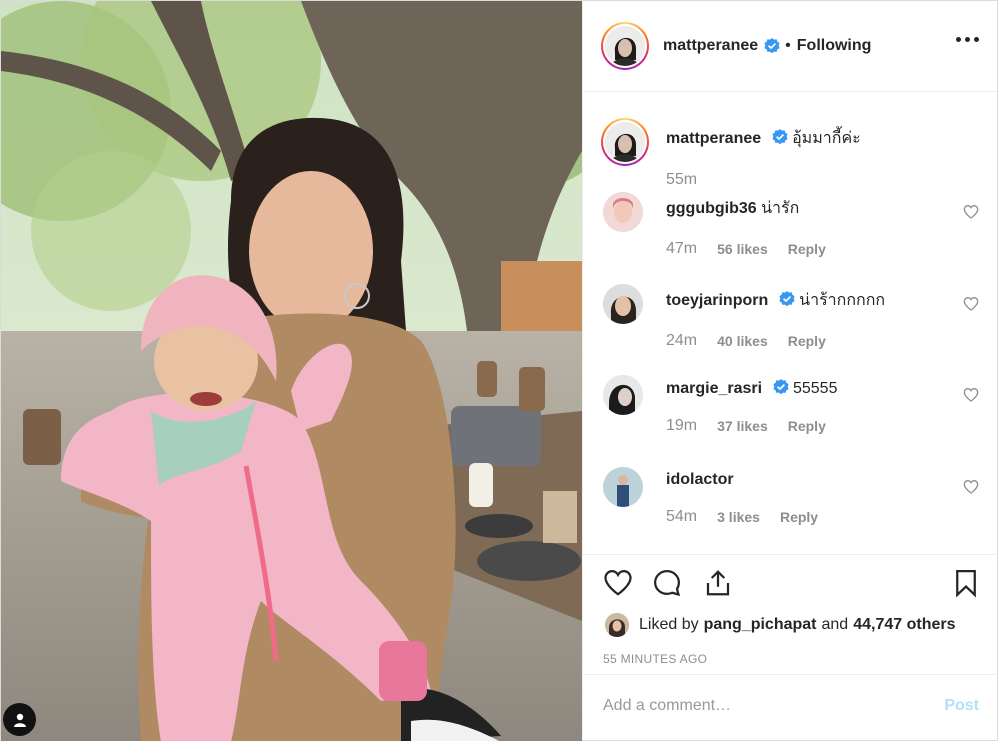 This screenshot has height=741, width=998. Describe the element at coordinates (835, 624) in the screenshot. I see `liked-by-connector: and` at that location.